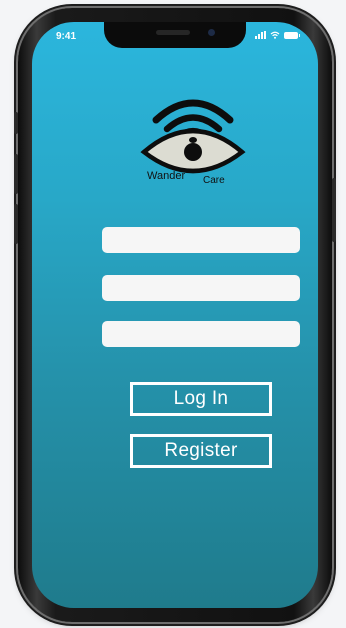  Describe the element at coordinates (66, 36) in the screenshot. I see `status-time: 9:41` at that location.